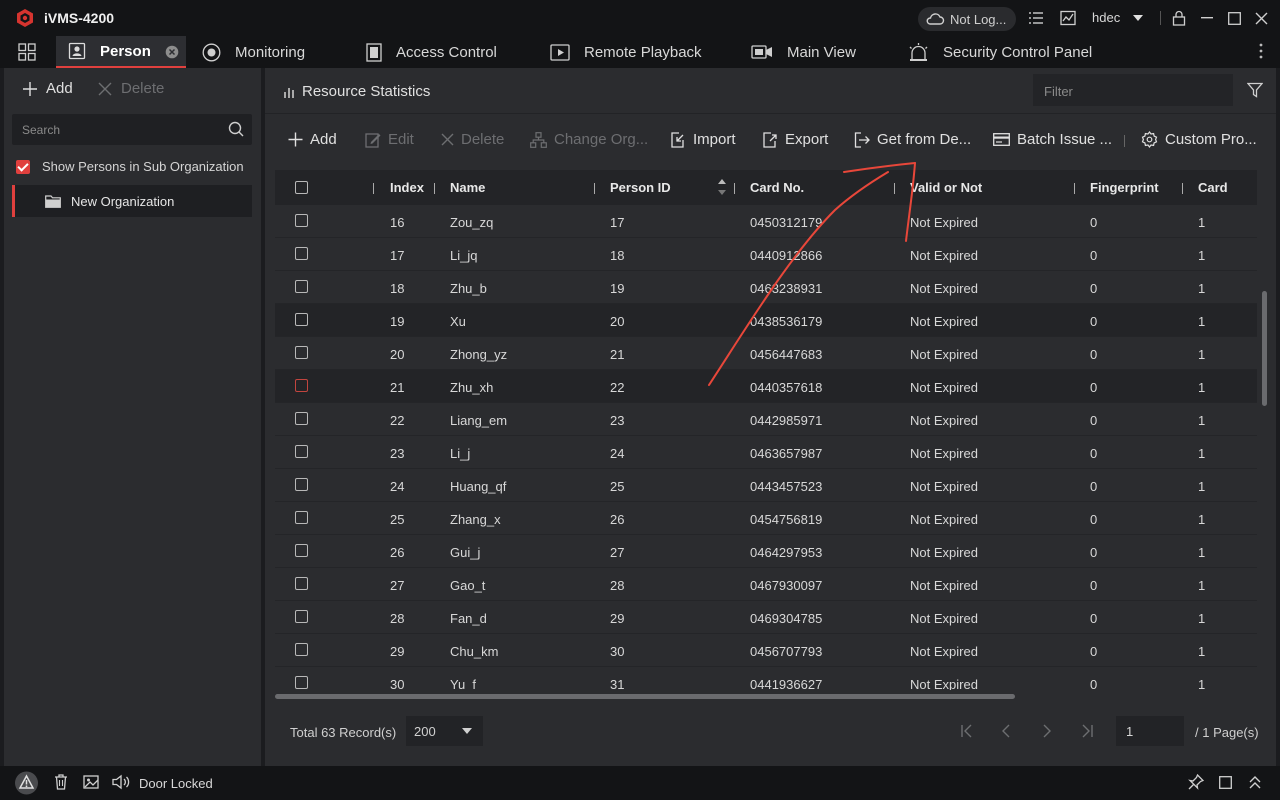  I want to click on trash-icon, so click(61, 782).